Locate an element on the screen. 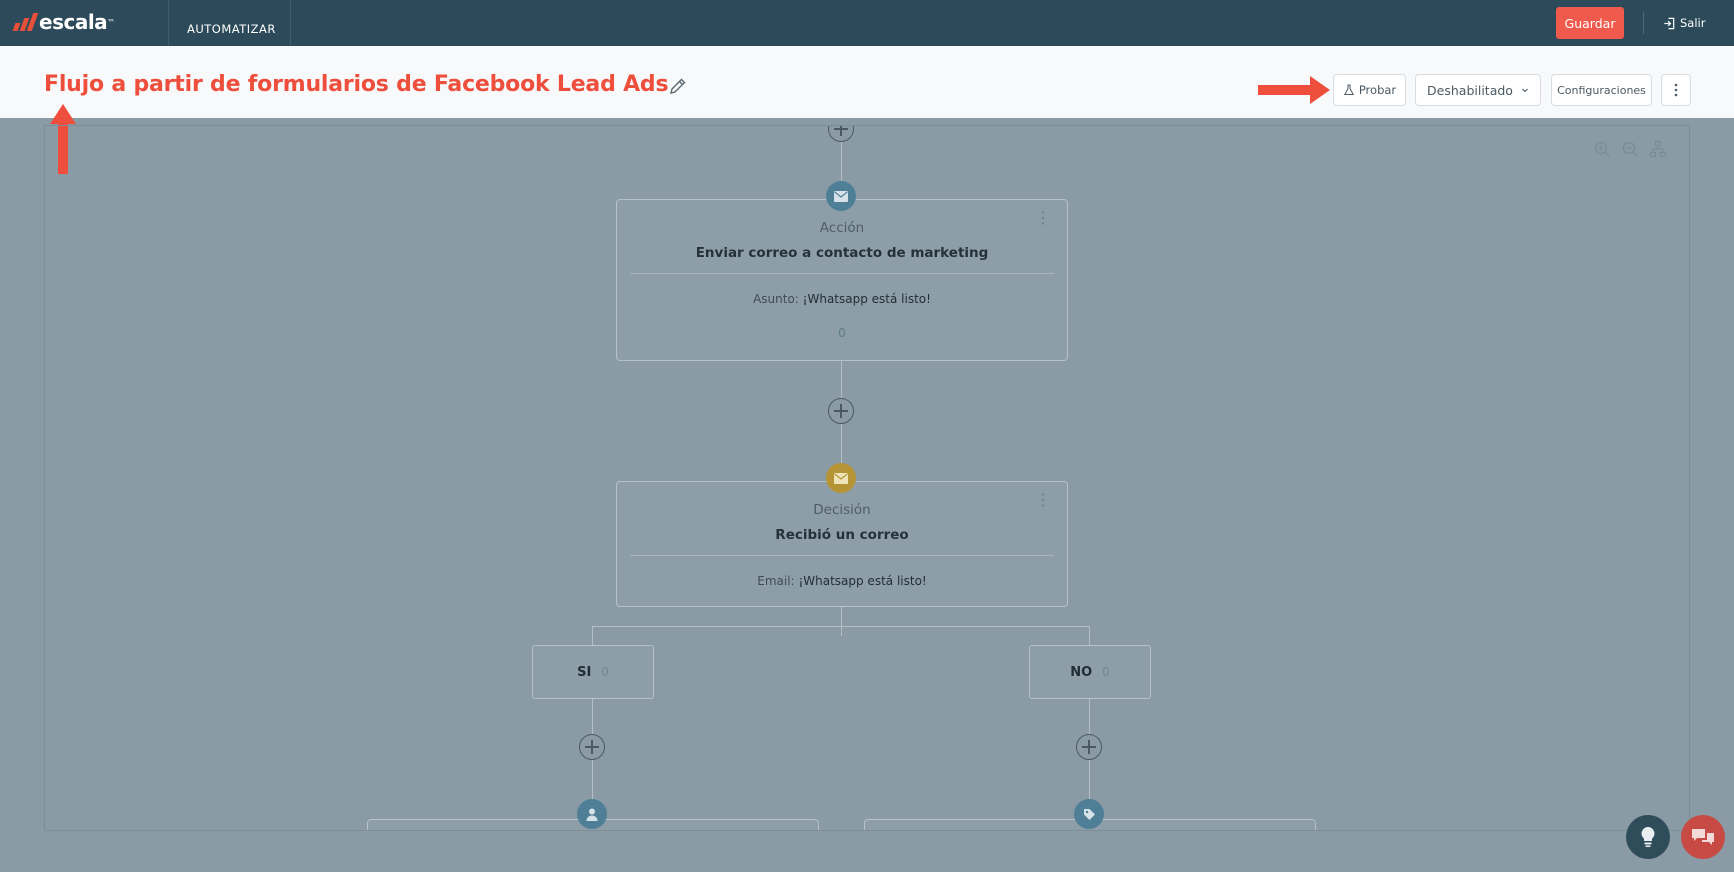  nav-tab-automatizar: AUTOMATIZAR is located at coordinates (229, 23).